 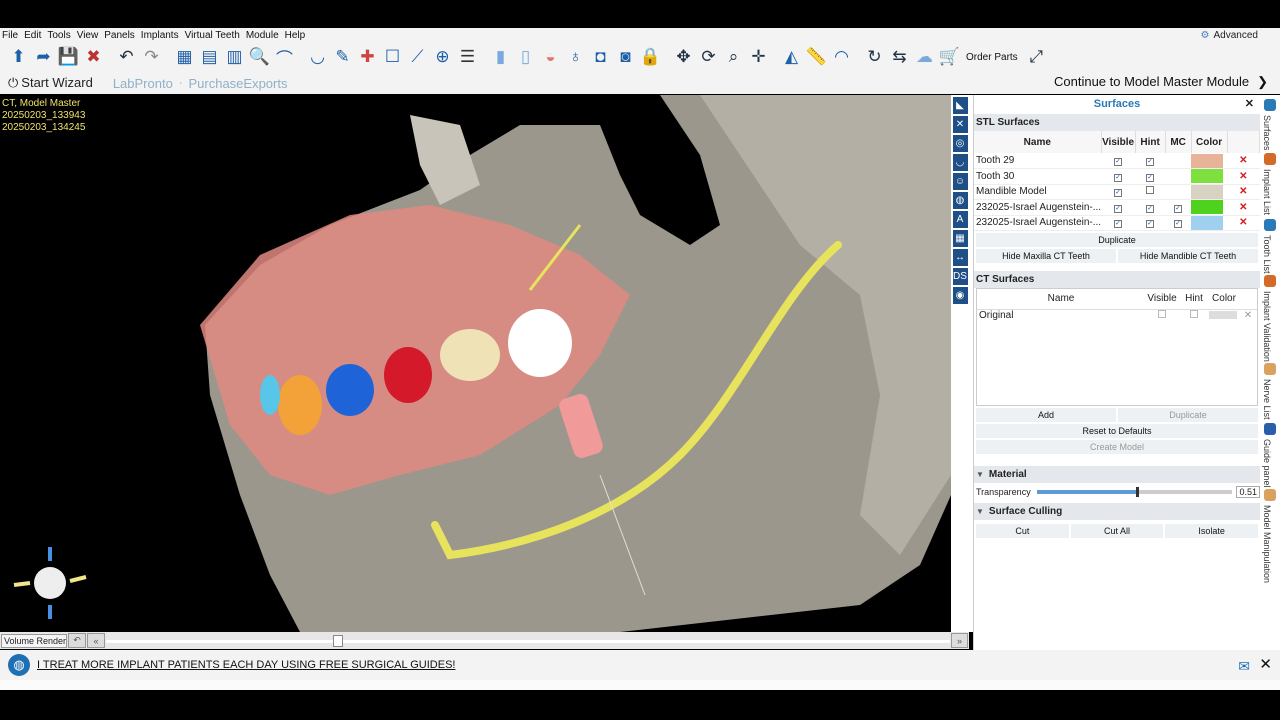 What do you see at coordinates (367, 57) in the screenshot?
I see `add-implant-icon: ✚` at bounding box center [367, 57].